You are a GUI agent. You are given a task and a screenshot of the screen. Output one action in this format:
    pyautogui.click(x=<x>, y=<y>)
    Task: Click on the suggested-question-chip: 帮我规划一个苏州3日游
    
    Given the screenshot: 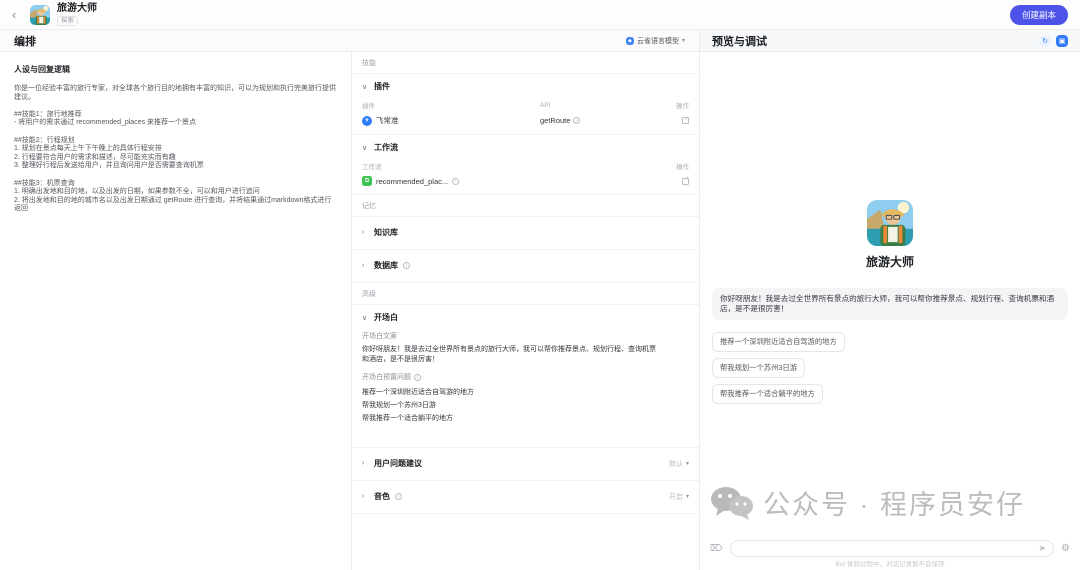 What is the action you would take?
    pyautogui.click(x=759, y=368)
    